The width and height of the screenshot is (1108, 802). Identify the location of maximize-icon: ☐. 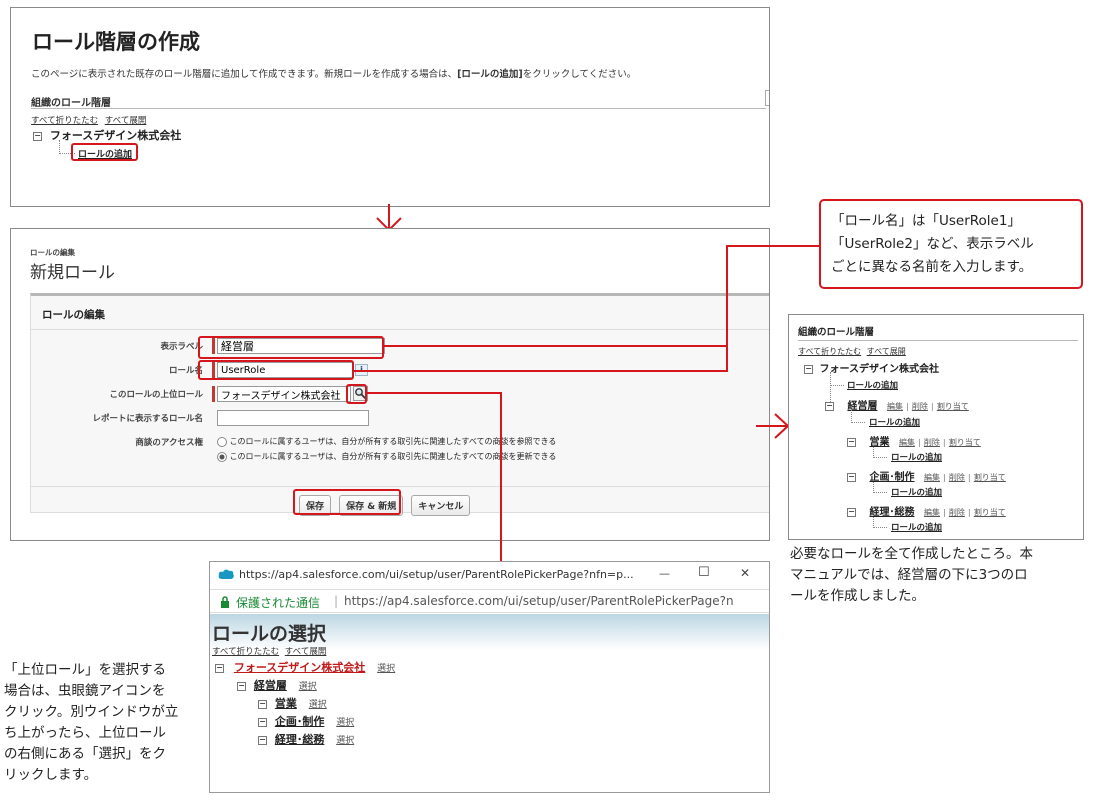
(704, 572).